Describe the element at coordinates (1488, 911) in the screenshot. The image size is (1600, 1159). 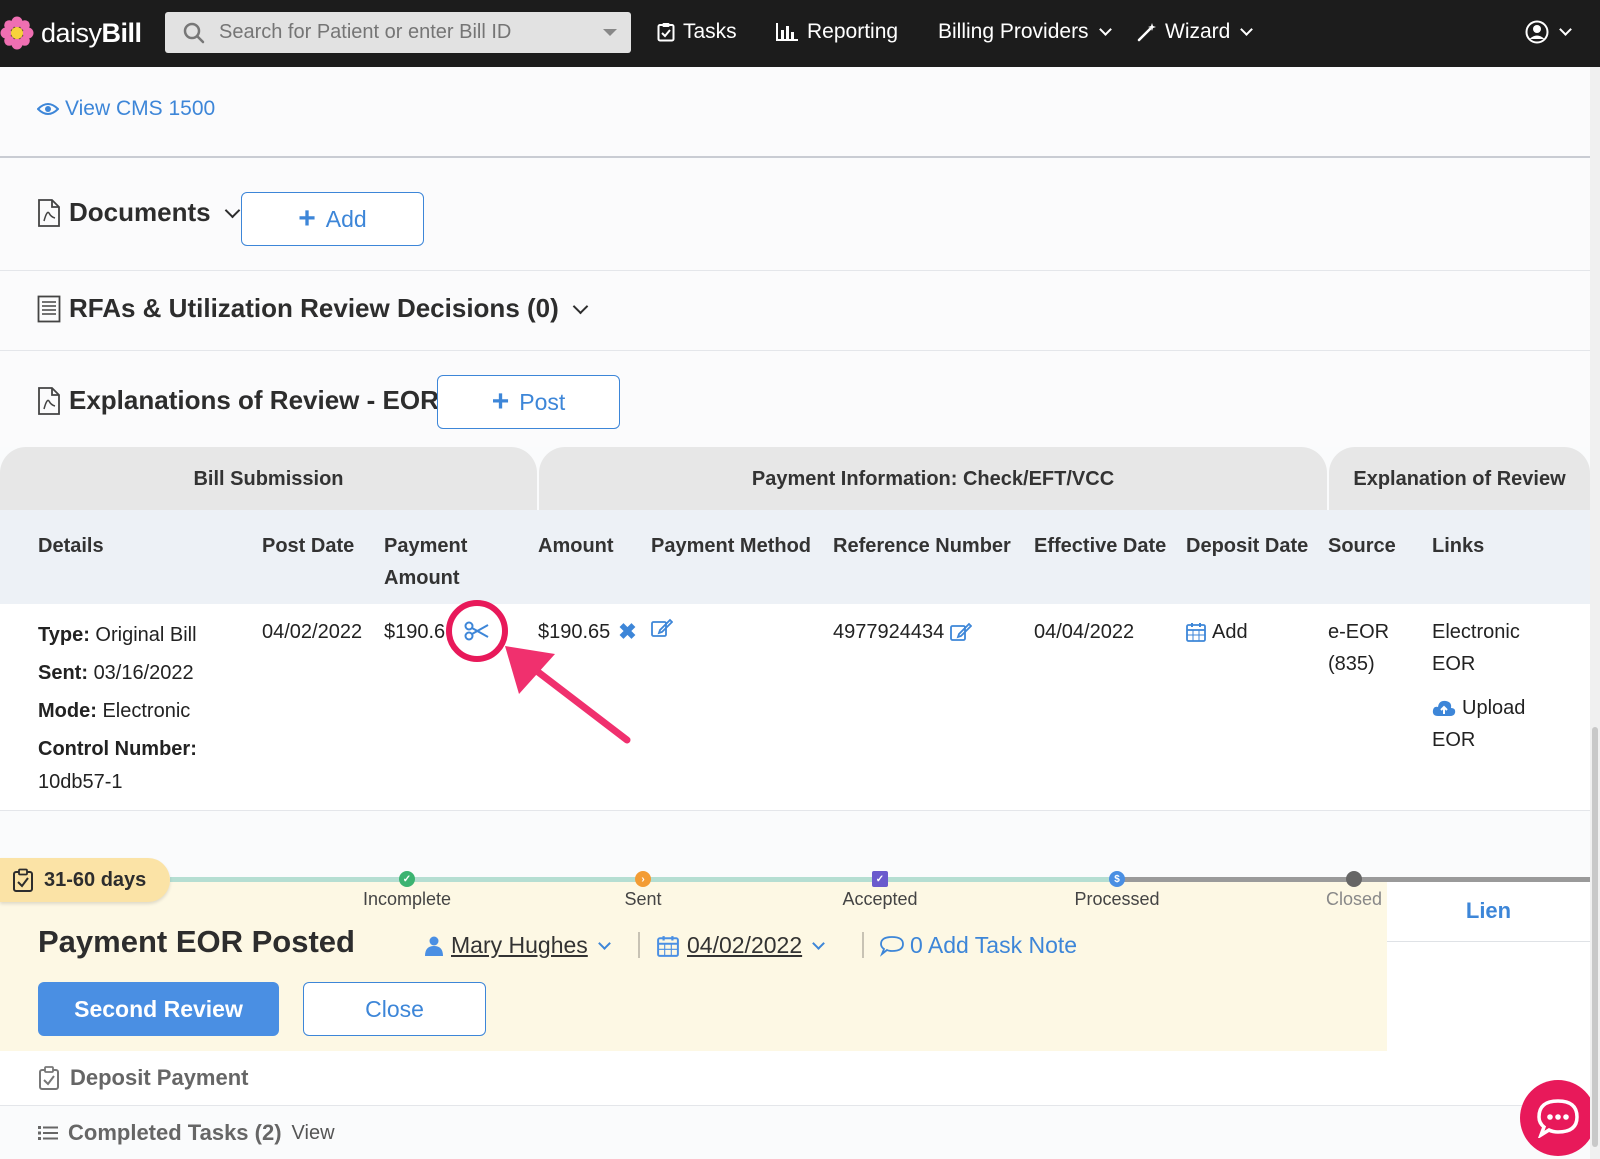
I see `lien-tab: Lien` at that location.